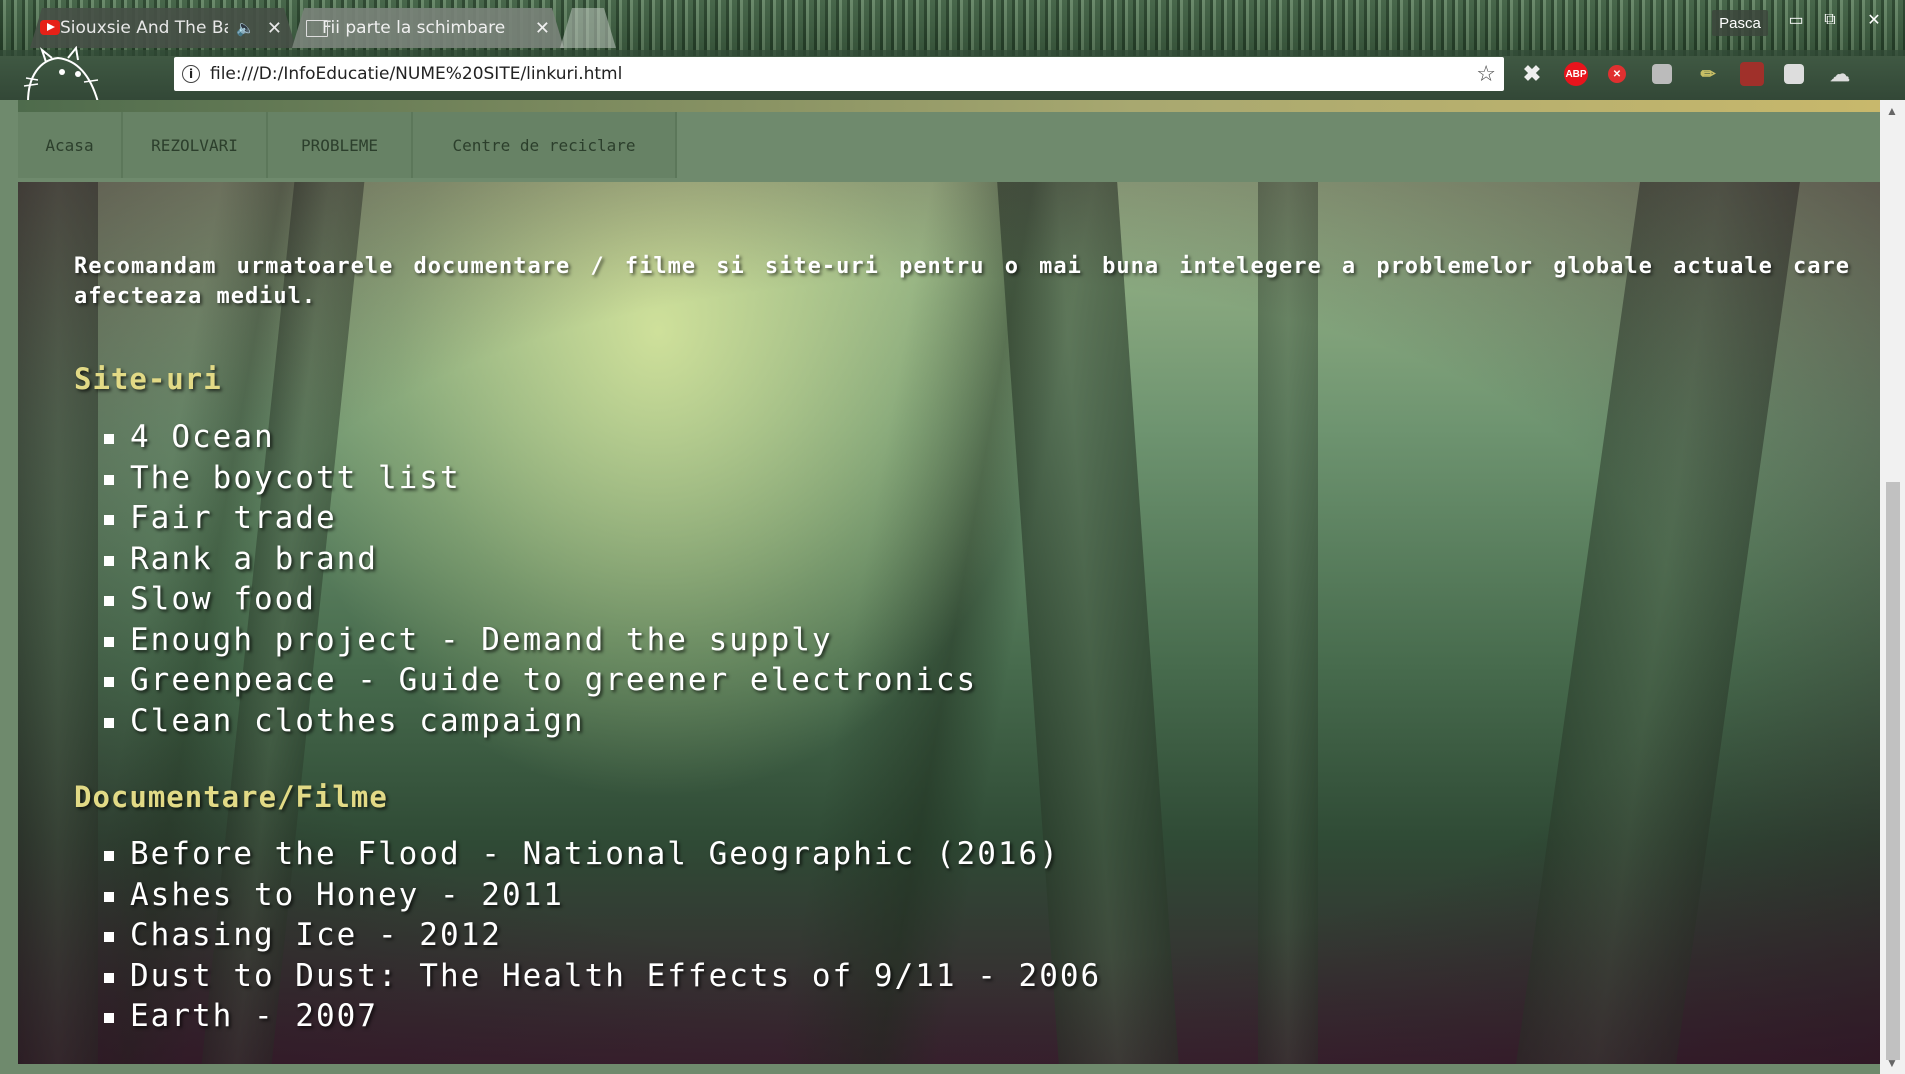  Describe the element at coordinates (254, 559) in the screenshot. I see `link-text: Rank a brand` at that location.